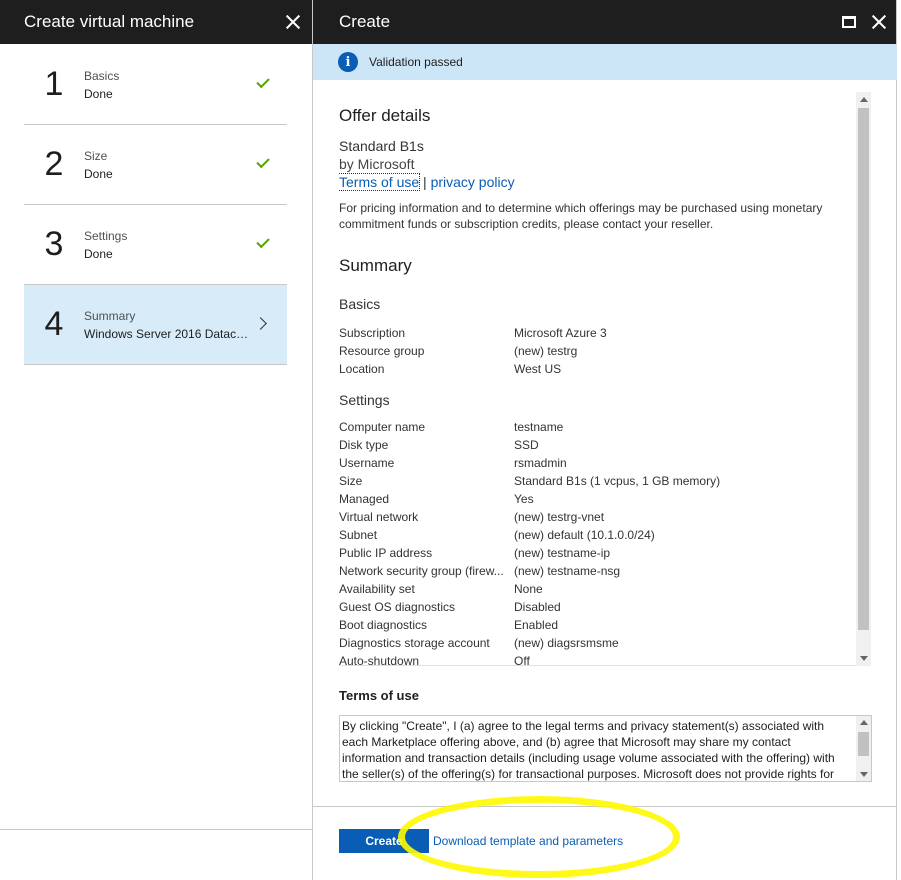 The image size is (901, 880). Describe the element at coordinates (384, 841) in the screenshot. I see `create-button: Create` at that location.